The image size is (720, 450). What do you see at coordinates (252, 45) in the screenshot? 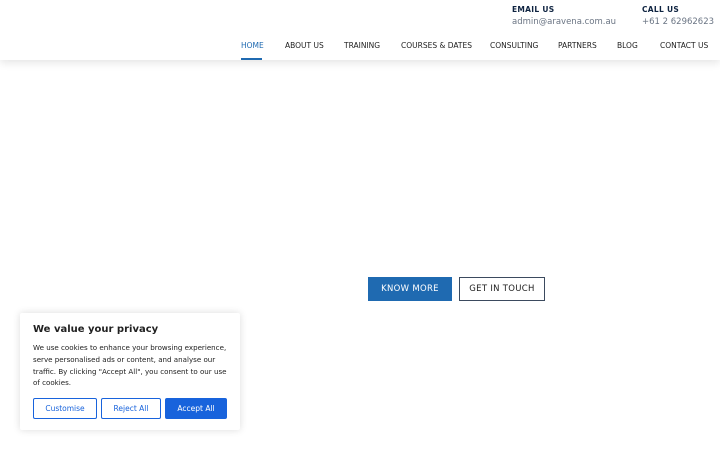
I see `nav-item-home: HOME` at bounding box center [252, 45].